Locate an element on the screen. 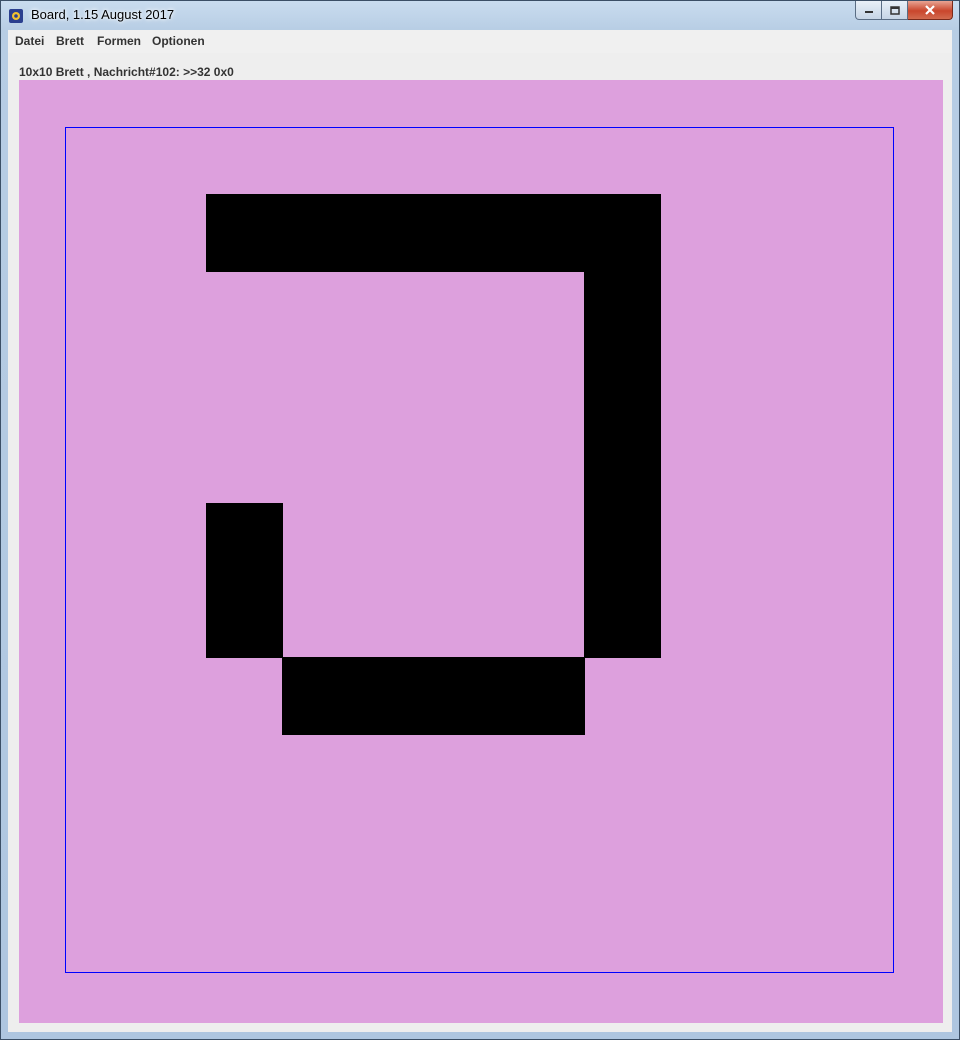  close-button is located at coordinates (930, 10).